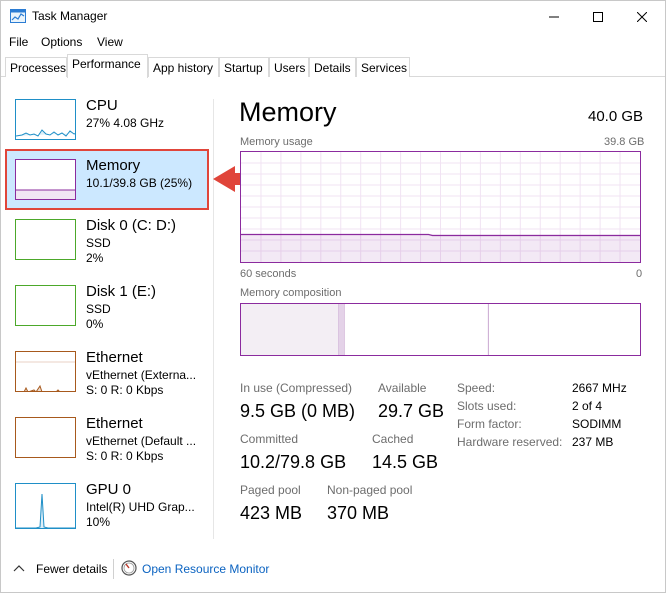 The image size is (666, 593). Describe the element at coordinates (45, 119) in the screenshot. I see `cpu-thumbnail-graph` at that location.